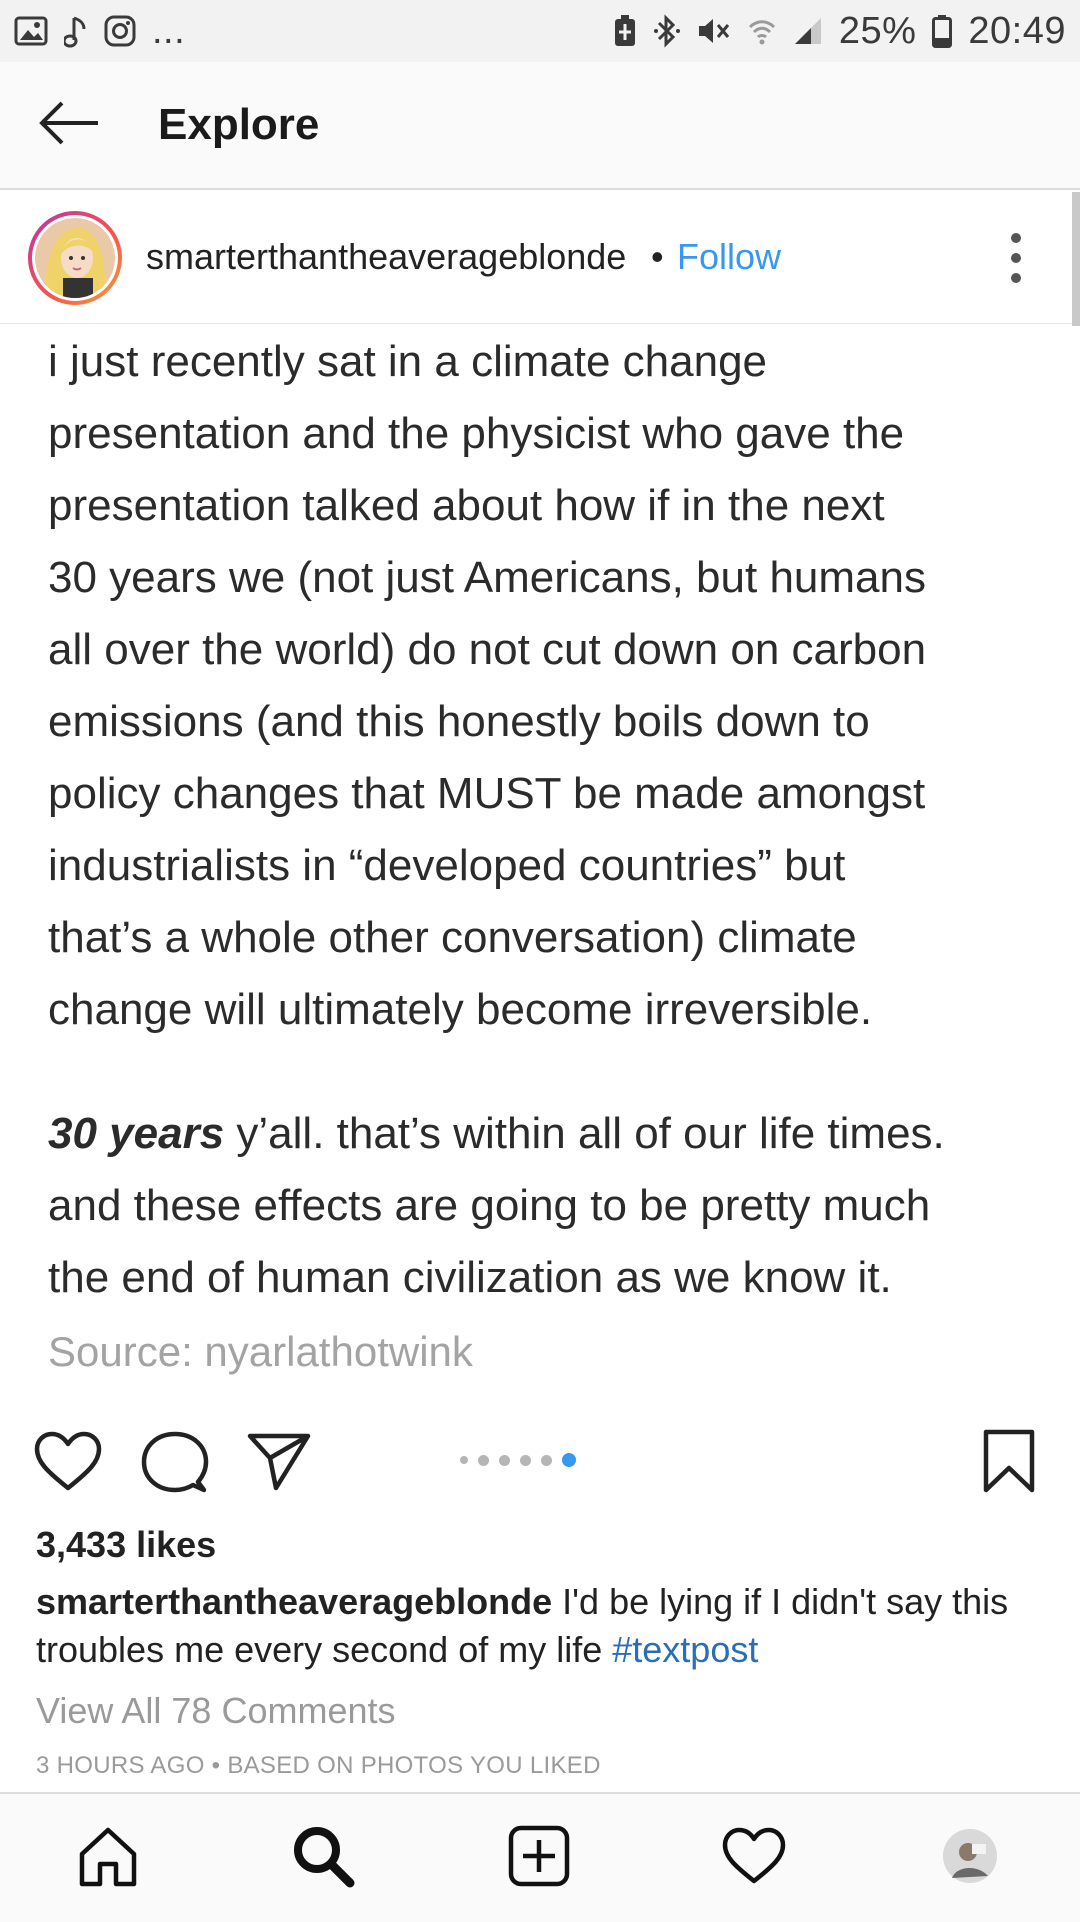  Describe the element at coordinates (762, 31) in the screenshot. I see `wifi-icon` at that location.